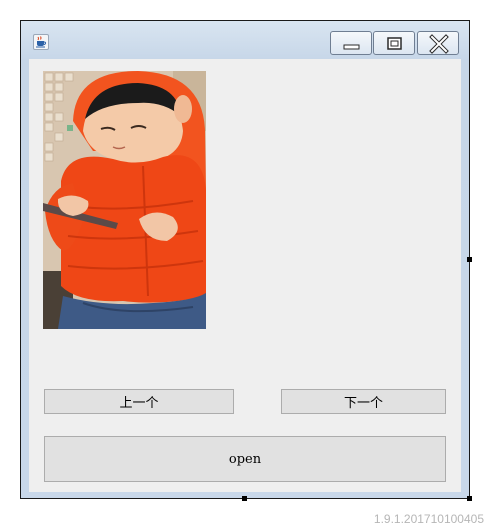  I want to click on close-icon, so click(439, 44).